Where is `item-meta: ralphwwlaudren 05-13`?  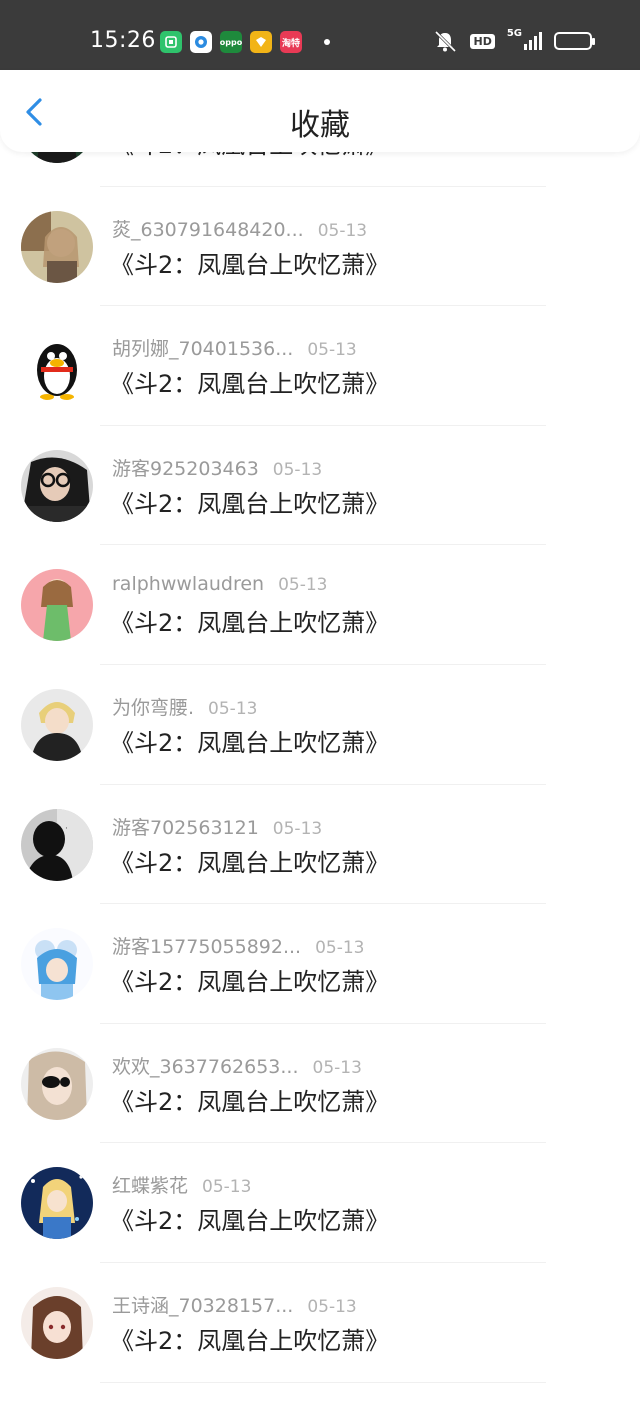 item-meta: ralphwwlaudren 05-13 is located at coordinates (219, 584).